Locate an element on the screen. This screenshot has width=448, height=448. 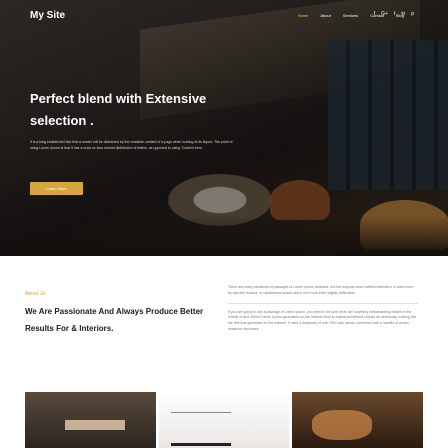
linkedin-icon: in is located at coordinates (403, 14).